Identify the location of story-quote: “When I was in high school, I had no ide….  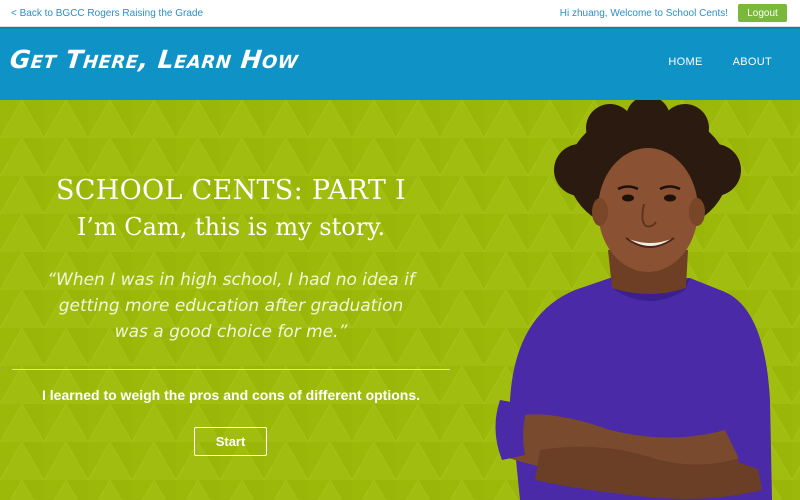
(231, 306).